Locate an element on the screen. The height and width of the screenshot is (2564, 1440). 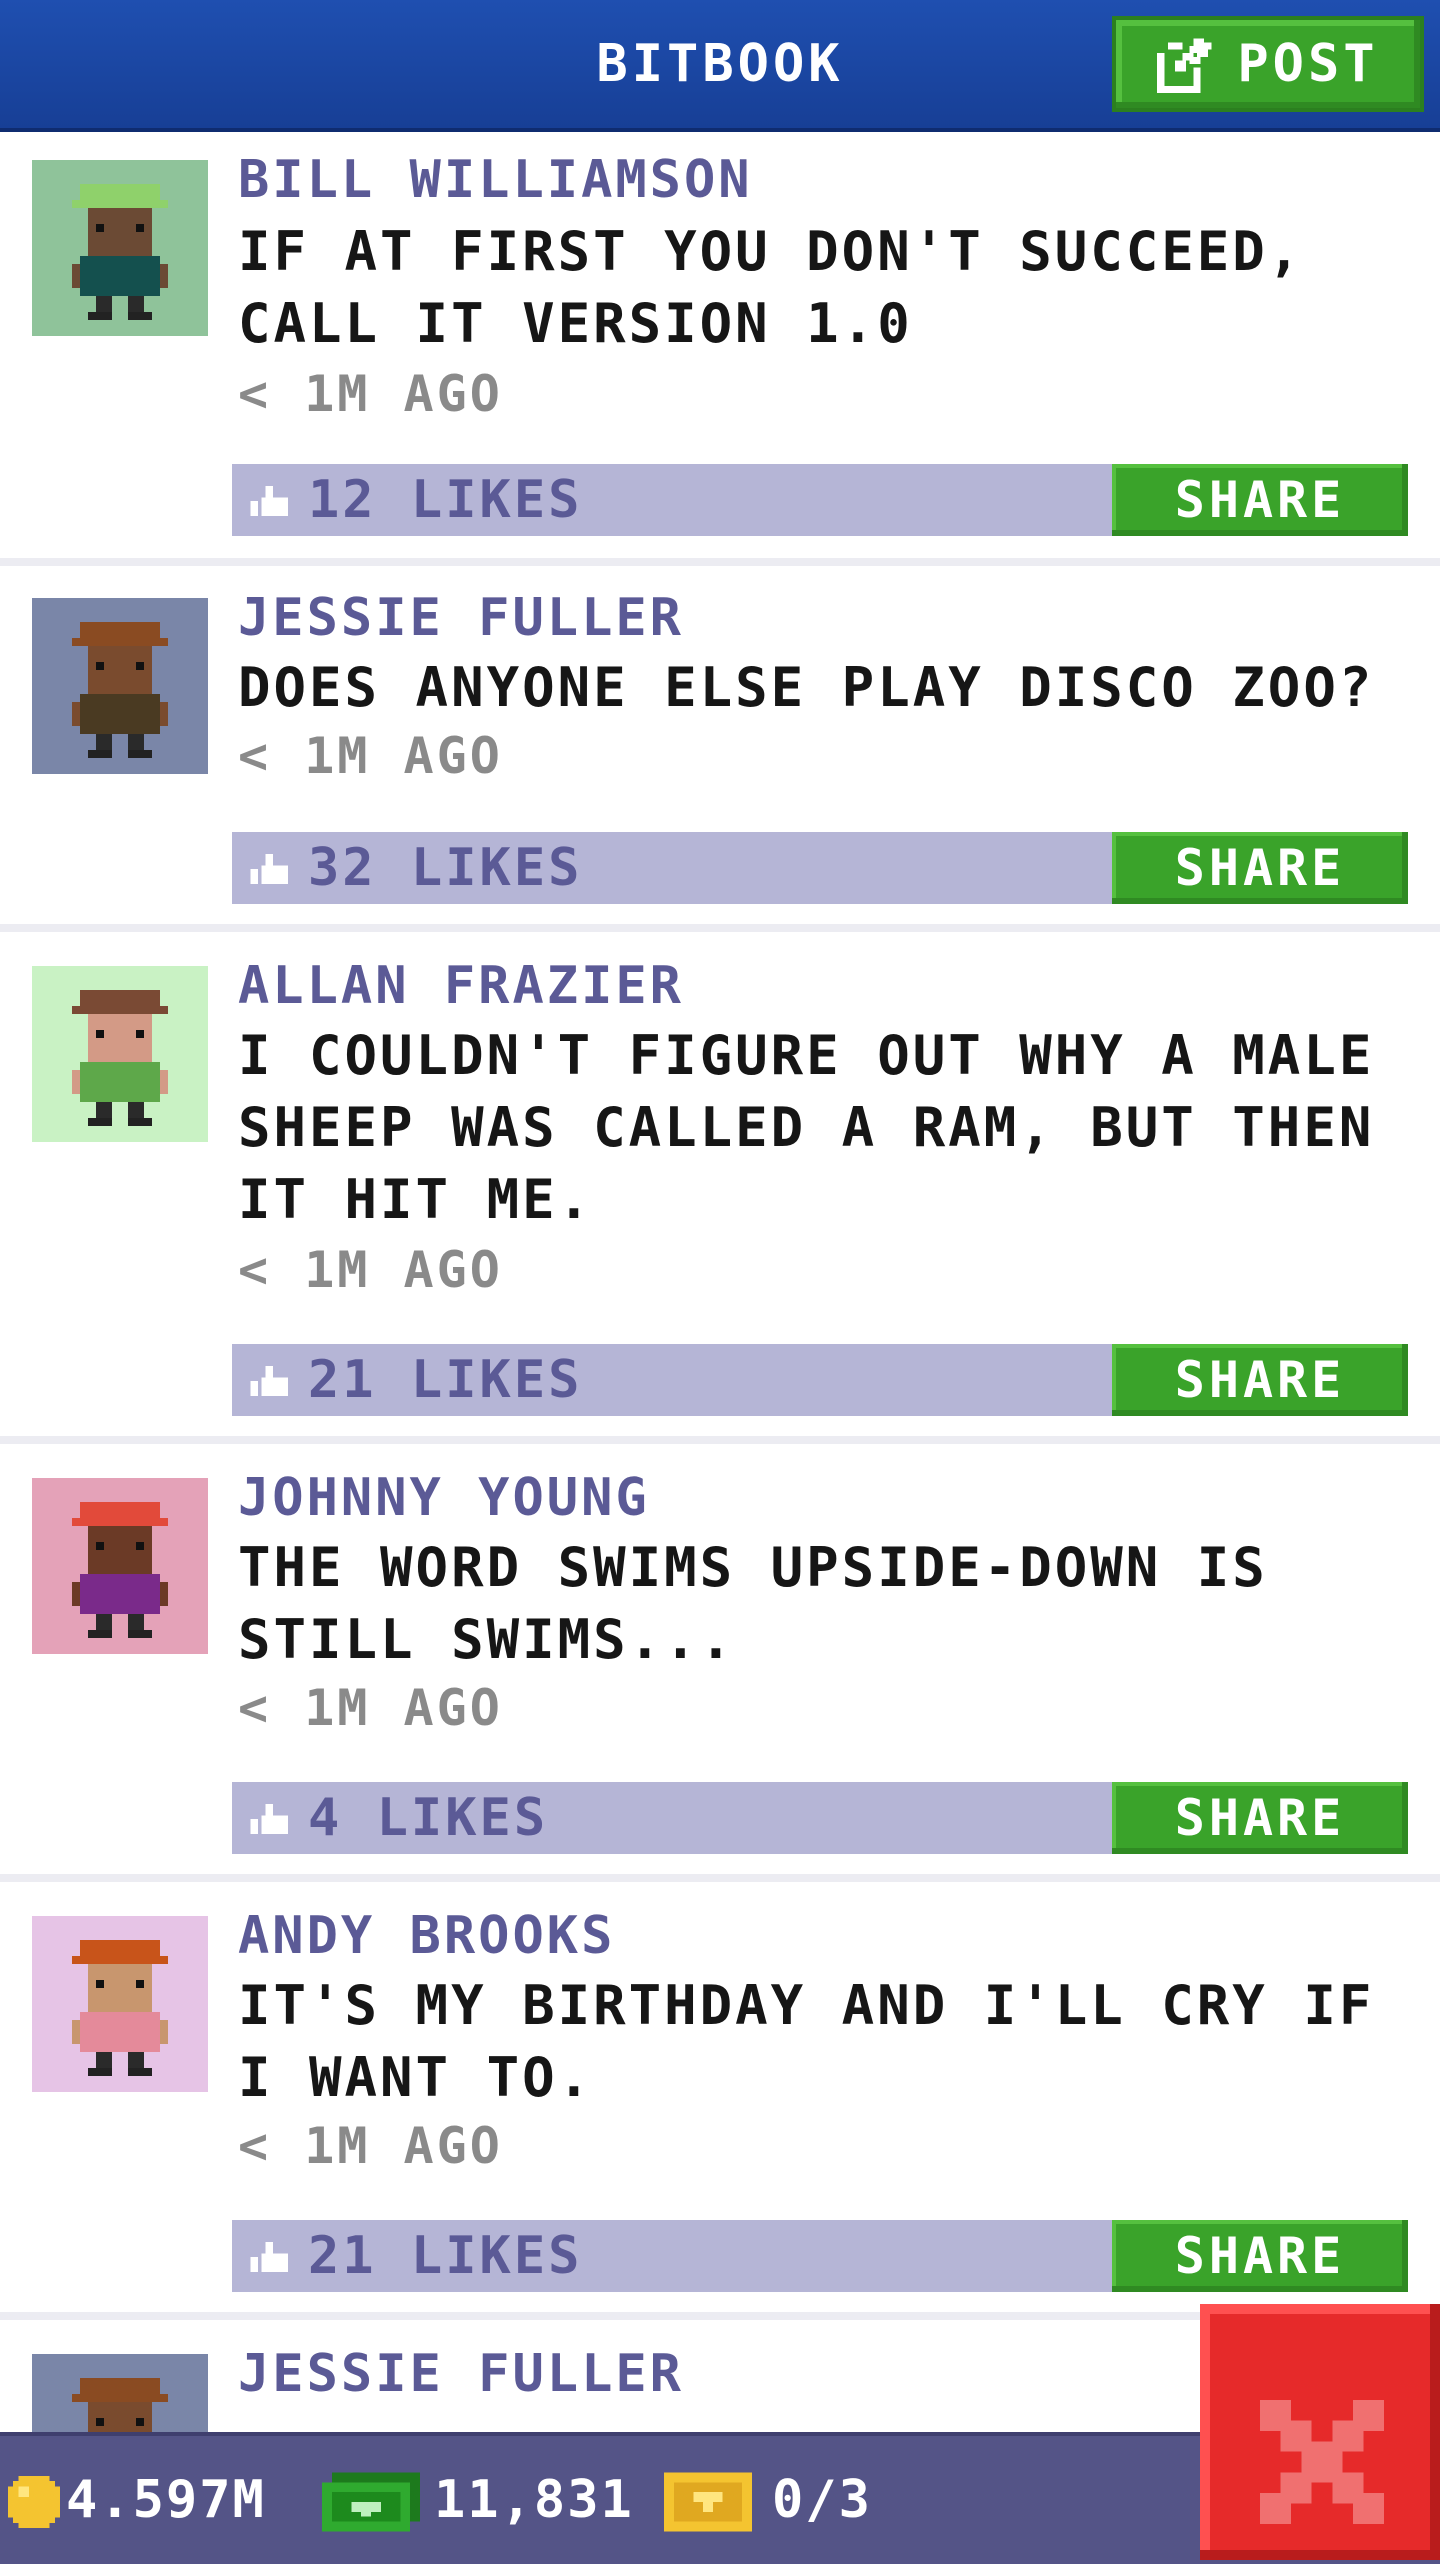
cash-icon is located at coordinates (371, 2502).